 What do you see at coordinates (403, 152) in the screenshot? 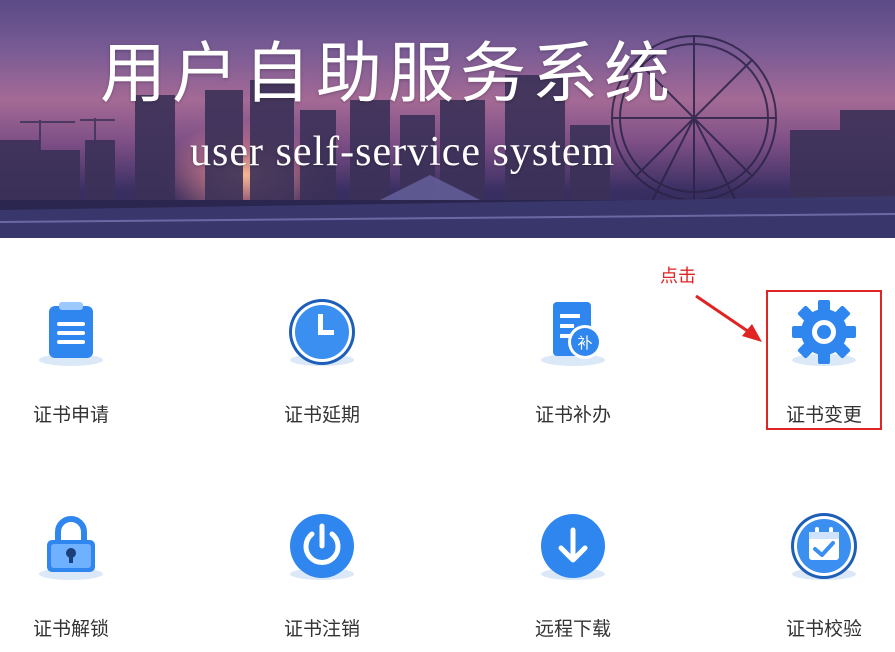
I see `page-subtitle: user self-service system` at bounding box center [403, 152].